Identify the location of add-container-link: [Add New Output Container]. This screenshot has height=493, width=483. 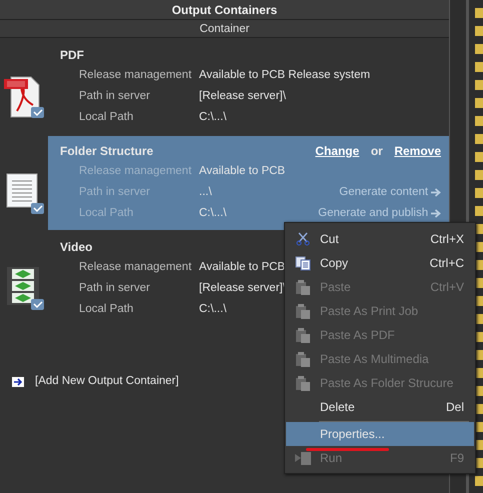
(107, 382).